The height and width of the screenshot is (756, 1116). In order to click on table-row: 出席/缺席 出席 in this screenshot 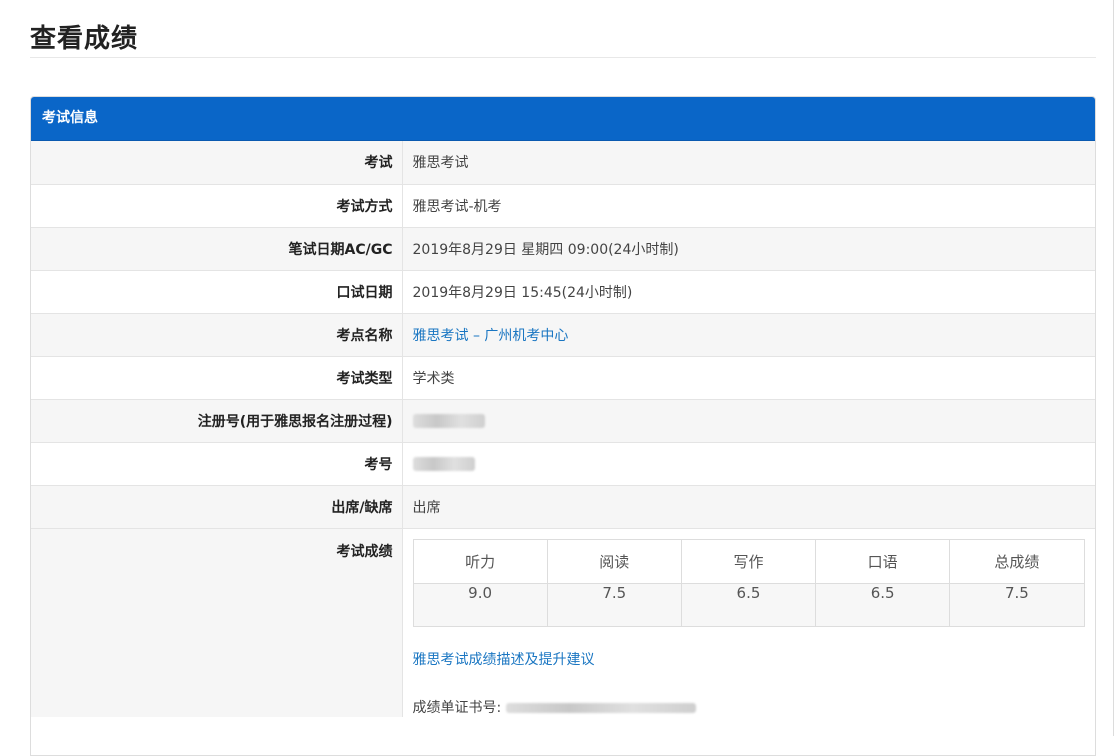, I will do `click(563, 506)`.